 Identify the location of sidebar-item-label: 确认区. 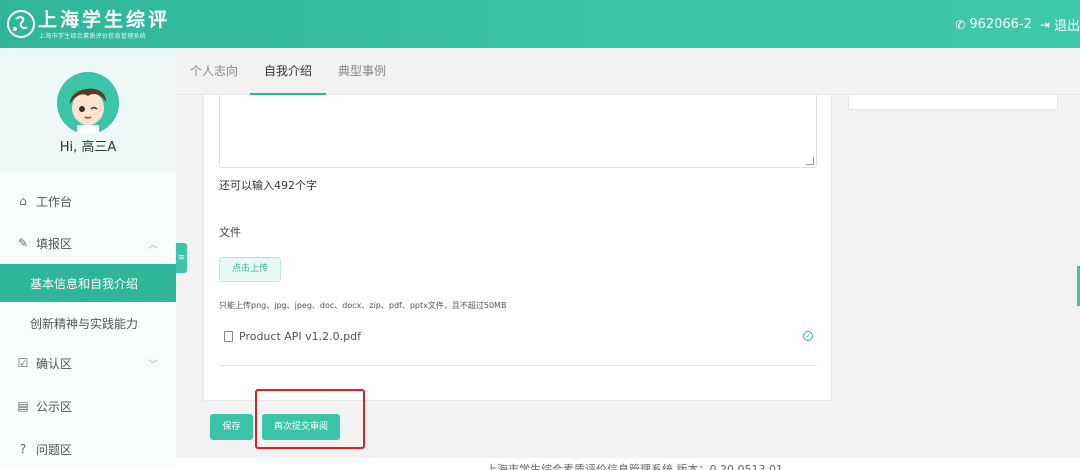
(54, 363).